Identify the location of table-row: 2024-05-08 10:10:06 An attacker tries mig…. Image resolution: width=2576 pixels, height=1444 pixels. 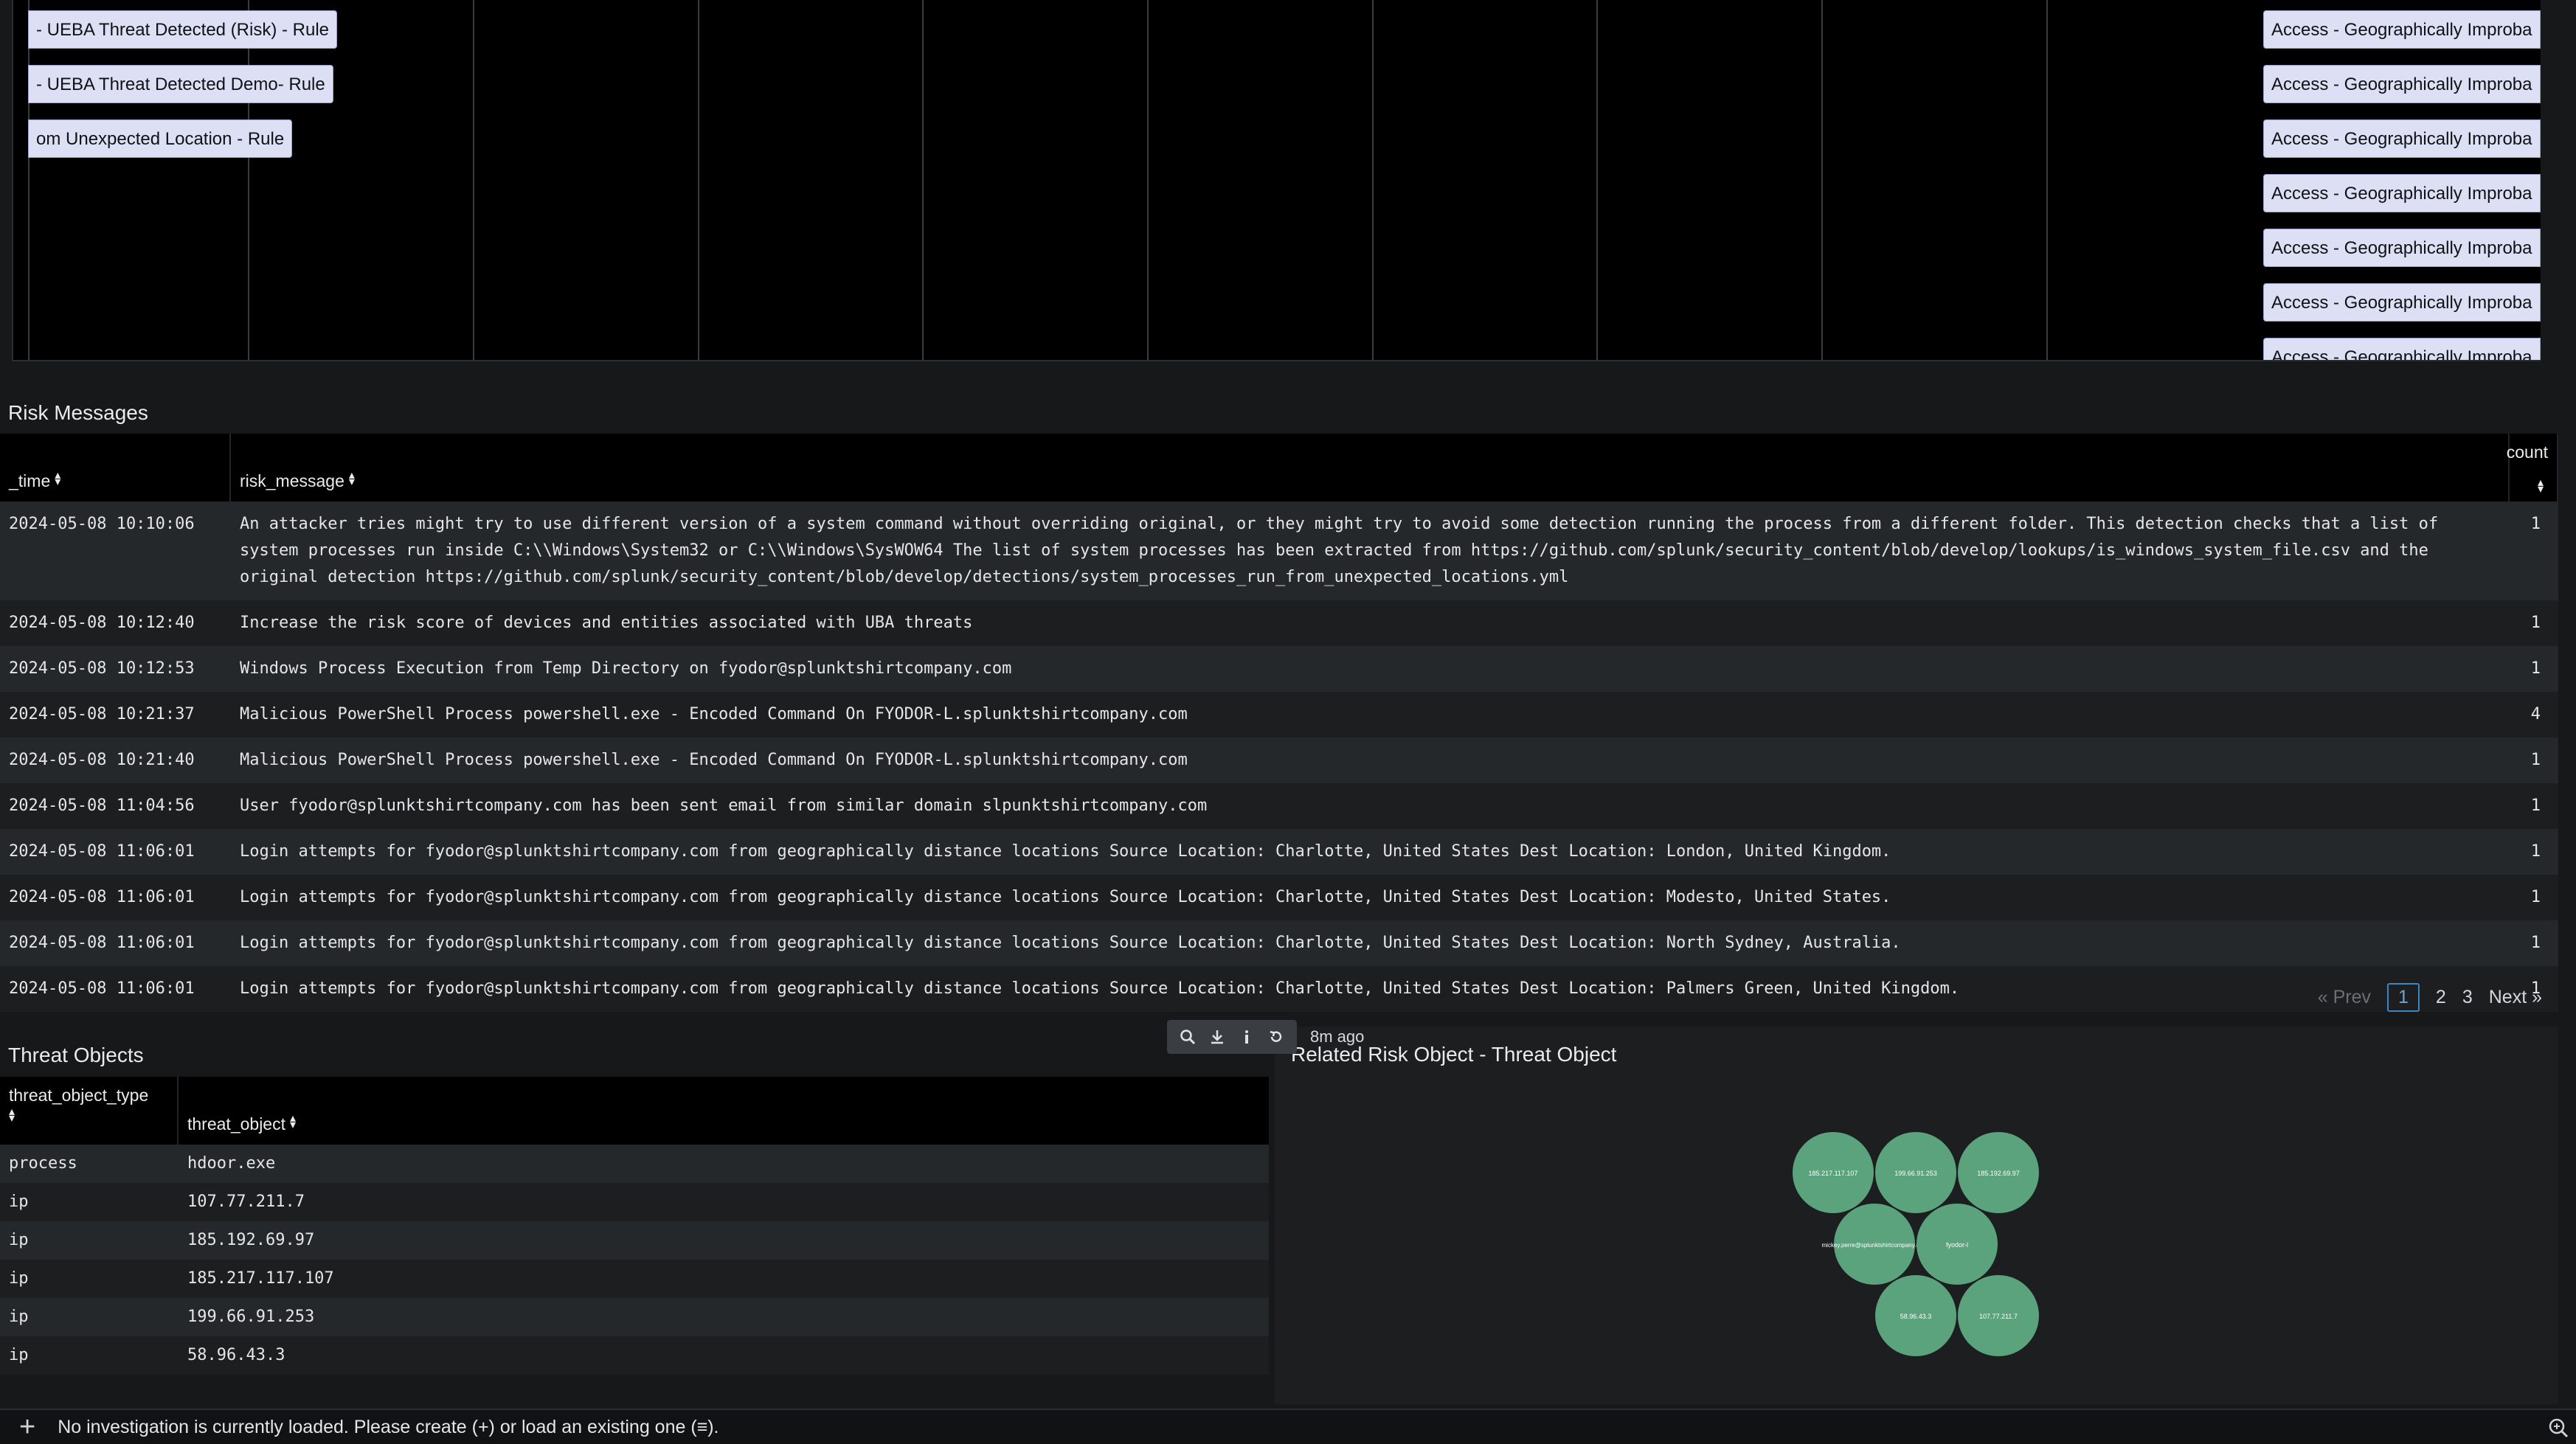
(1279, 550).